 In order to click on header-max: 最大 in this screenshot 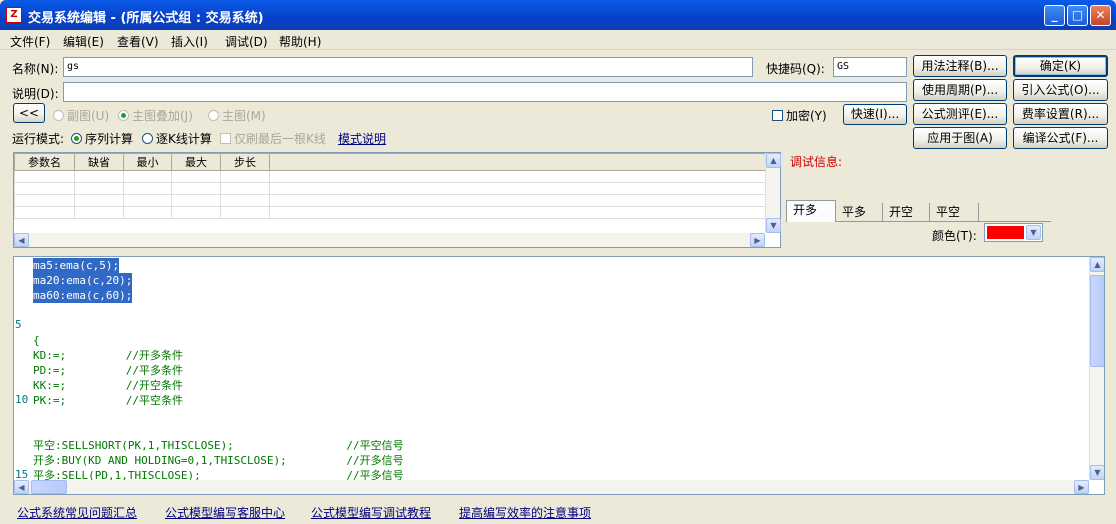, I will do `click(196, 162)`.